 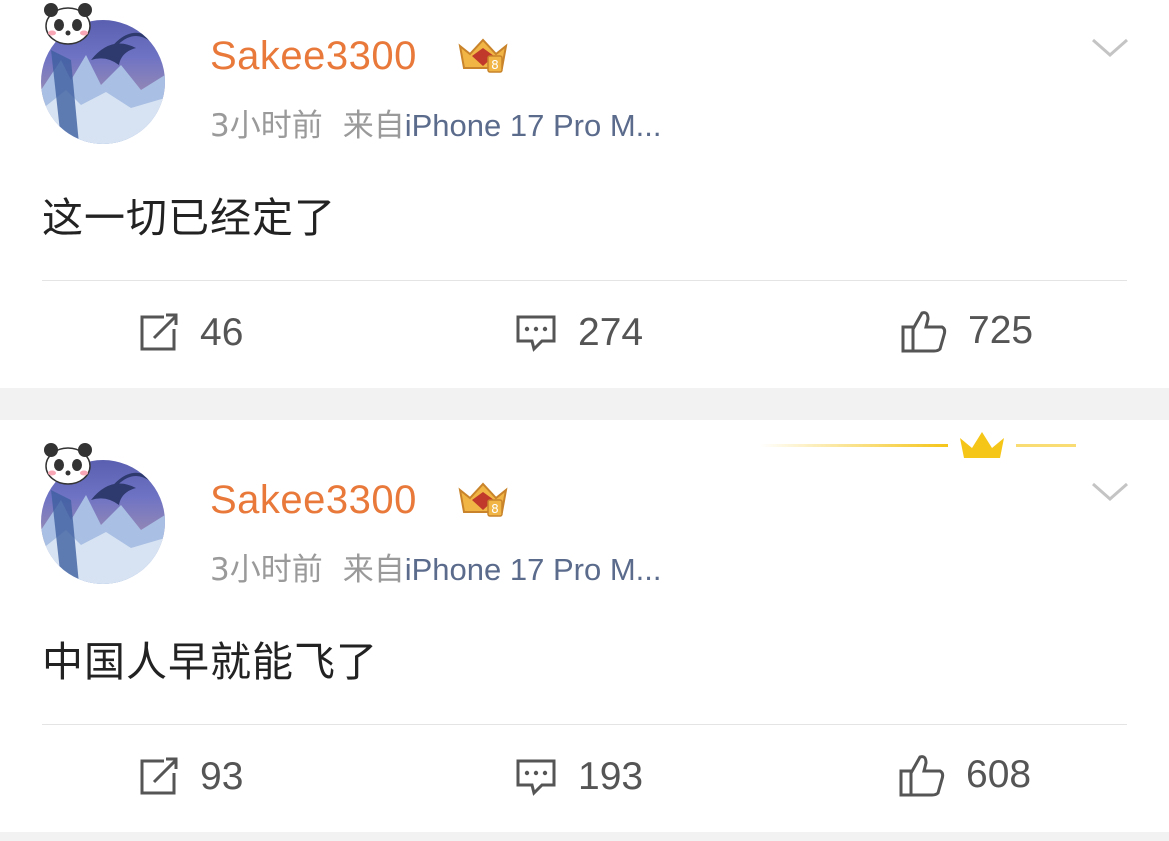 I want to click on crown-decoration-icon, so click(x=918, y=445).